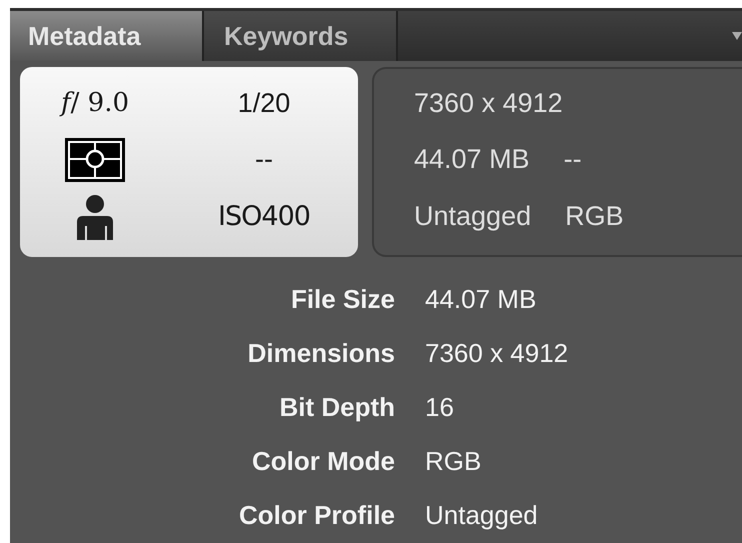  What do you see at coordinates (321, 353) in the screenshot?
I see `field-label: Dimensions` at bounding box center [321, 353].